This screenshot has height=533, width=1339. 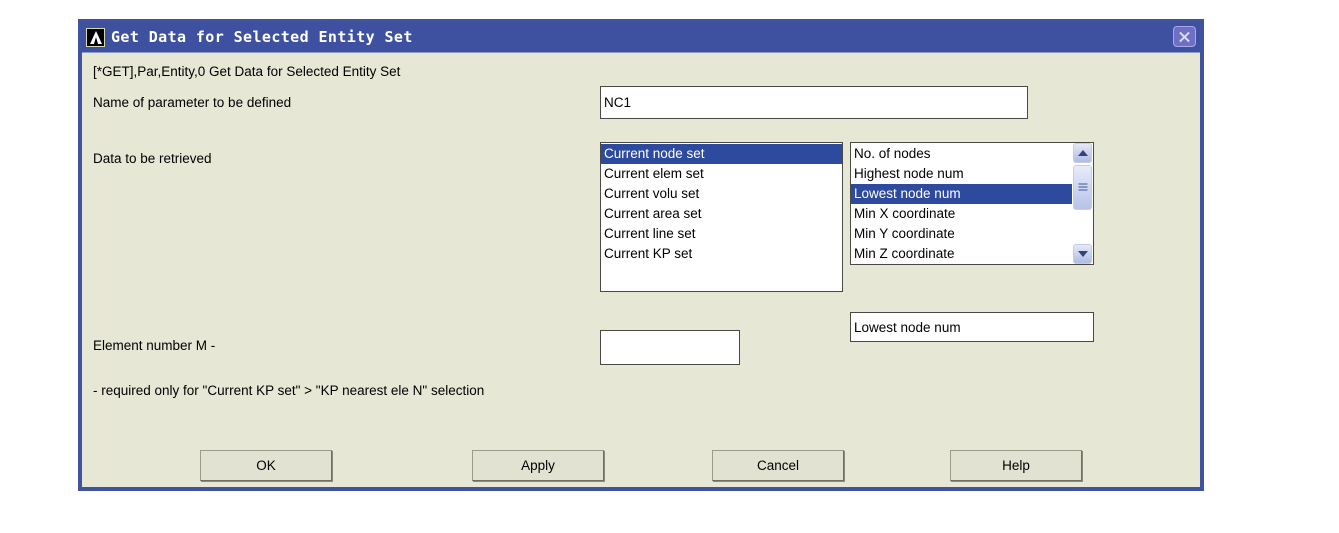 I want to click on chevron-down-icon, so click(x=1082, y=254).